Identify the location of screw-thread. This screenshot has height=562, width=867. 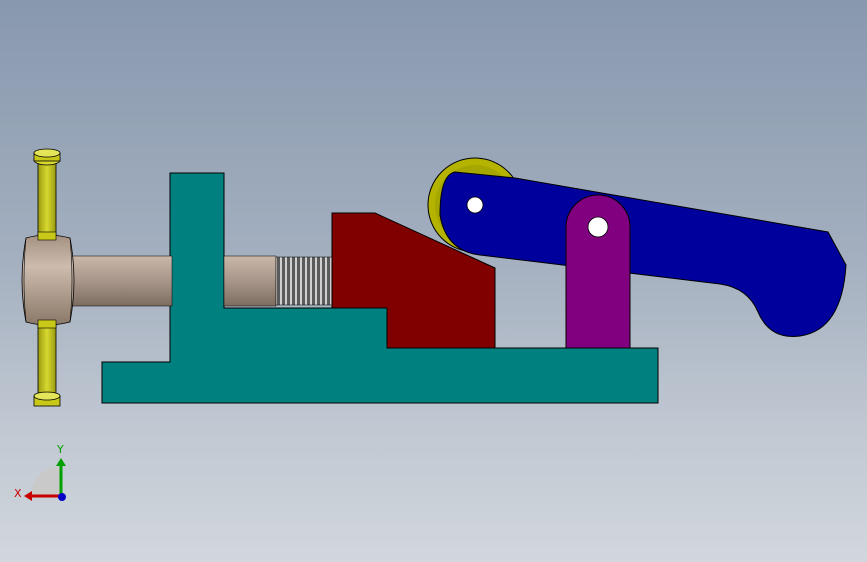
(304, 281).